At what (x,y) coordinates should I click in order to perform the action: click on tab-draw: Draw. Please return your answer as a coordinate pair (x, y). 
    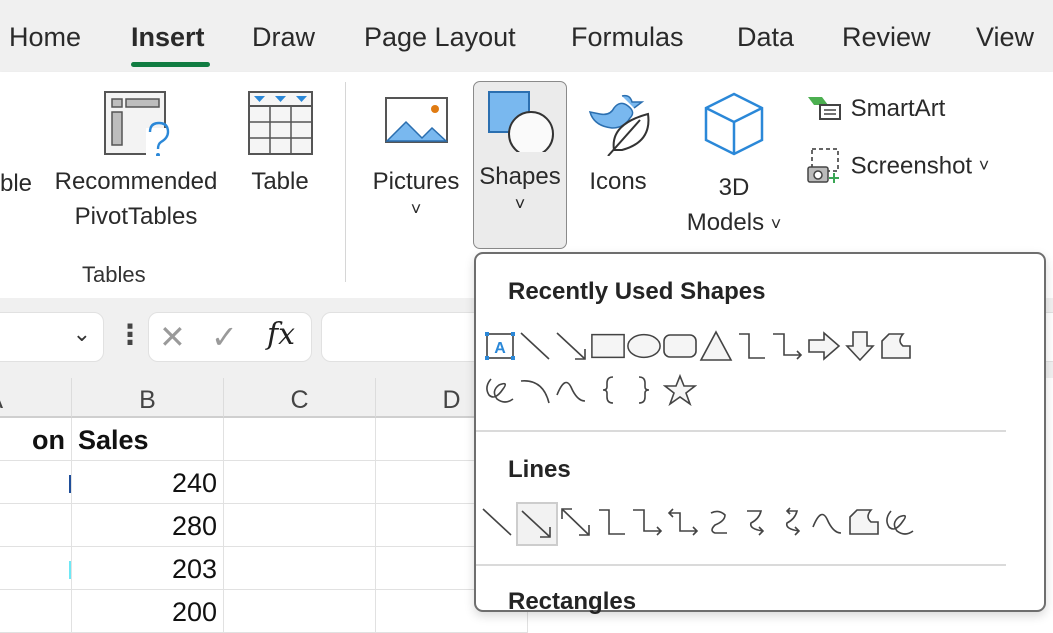
    Looking at the image, I should click on (283, 37).